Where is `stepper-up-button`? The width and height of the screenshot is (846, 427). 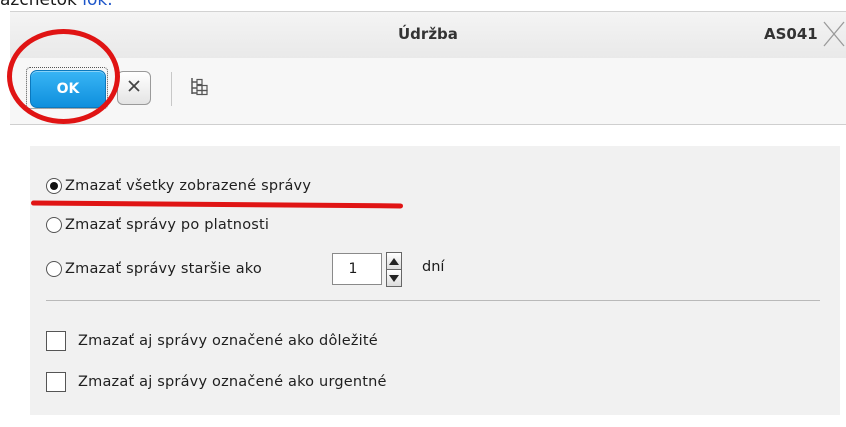
stepper-up-button is located at coordinates (394, 261).